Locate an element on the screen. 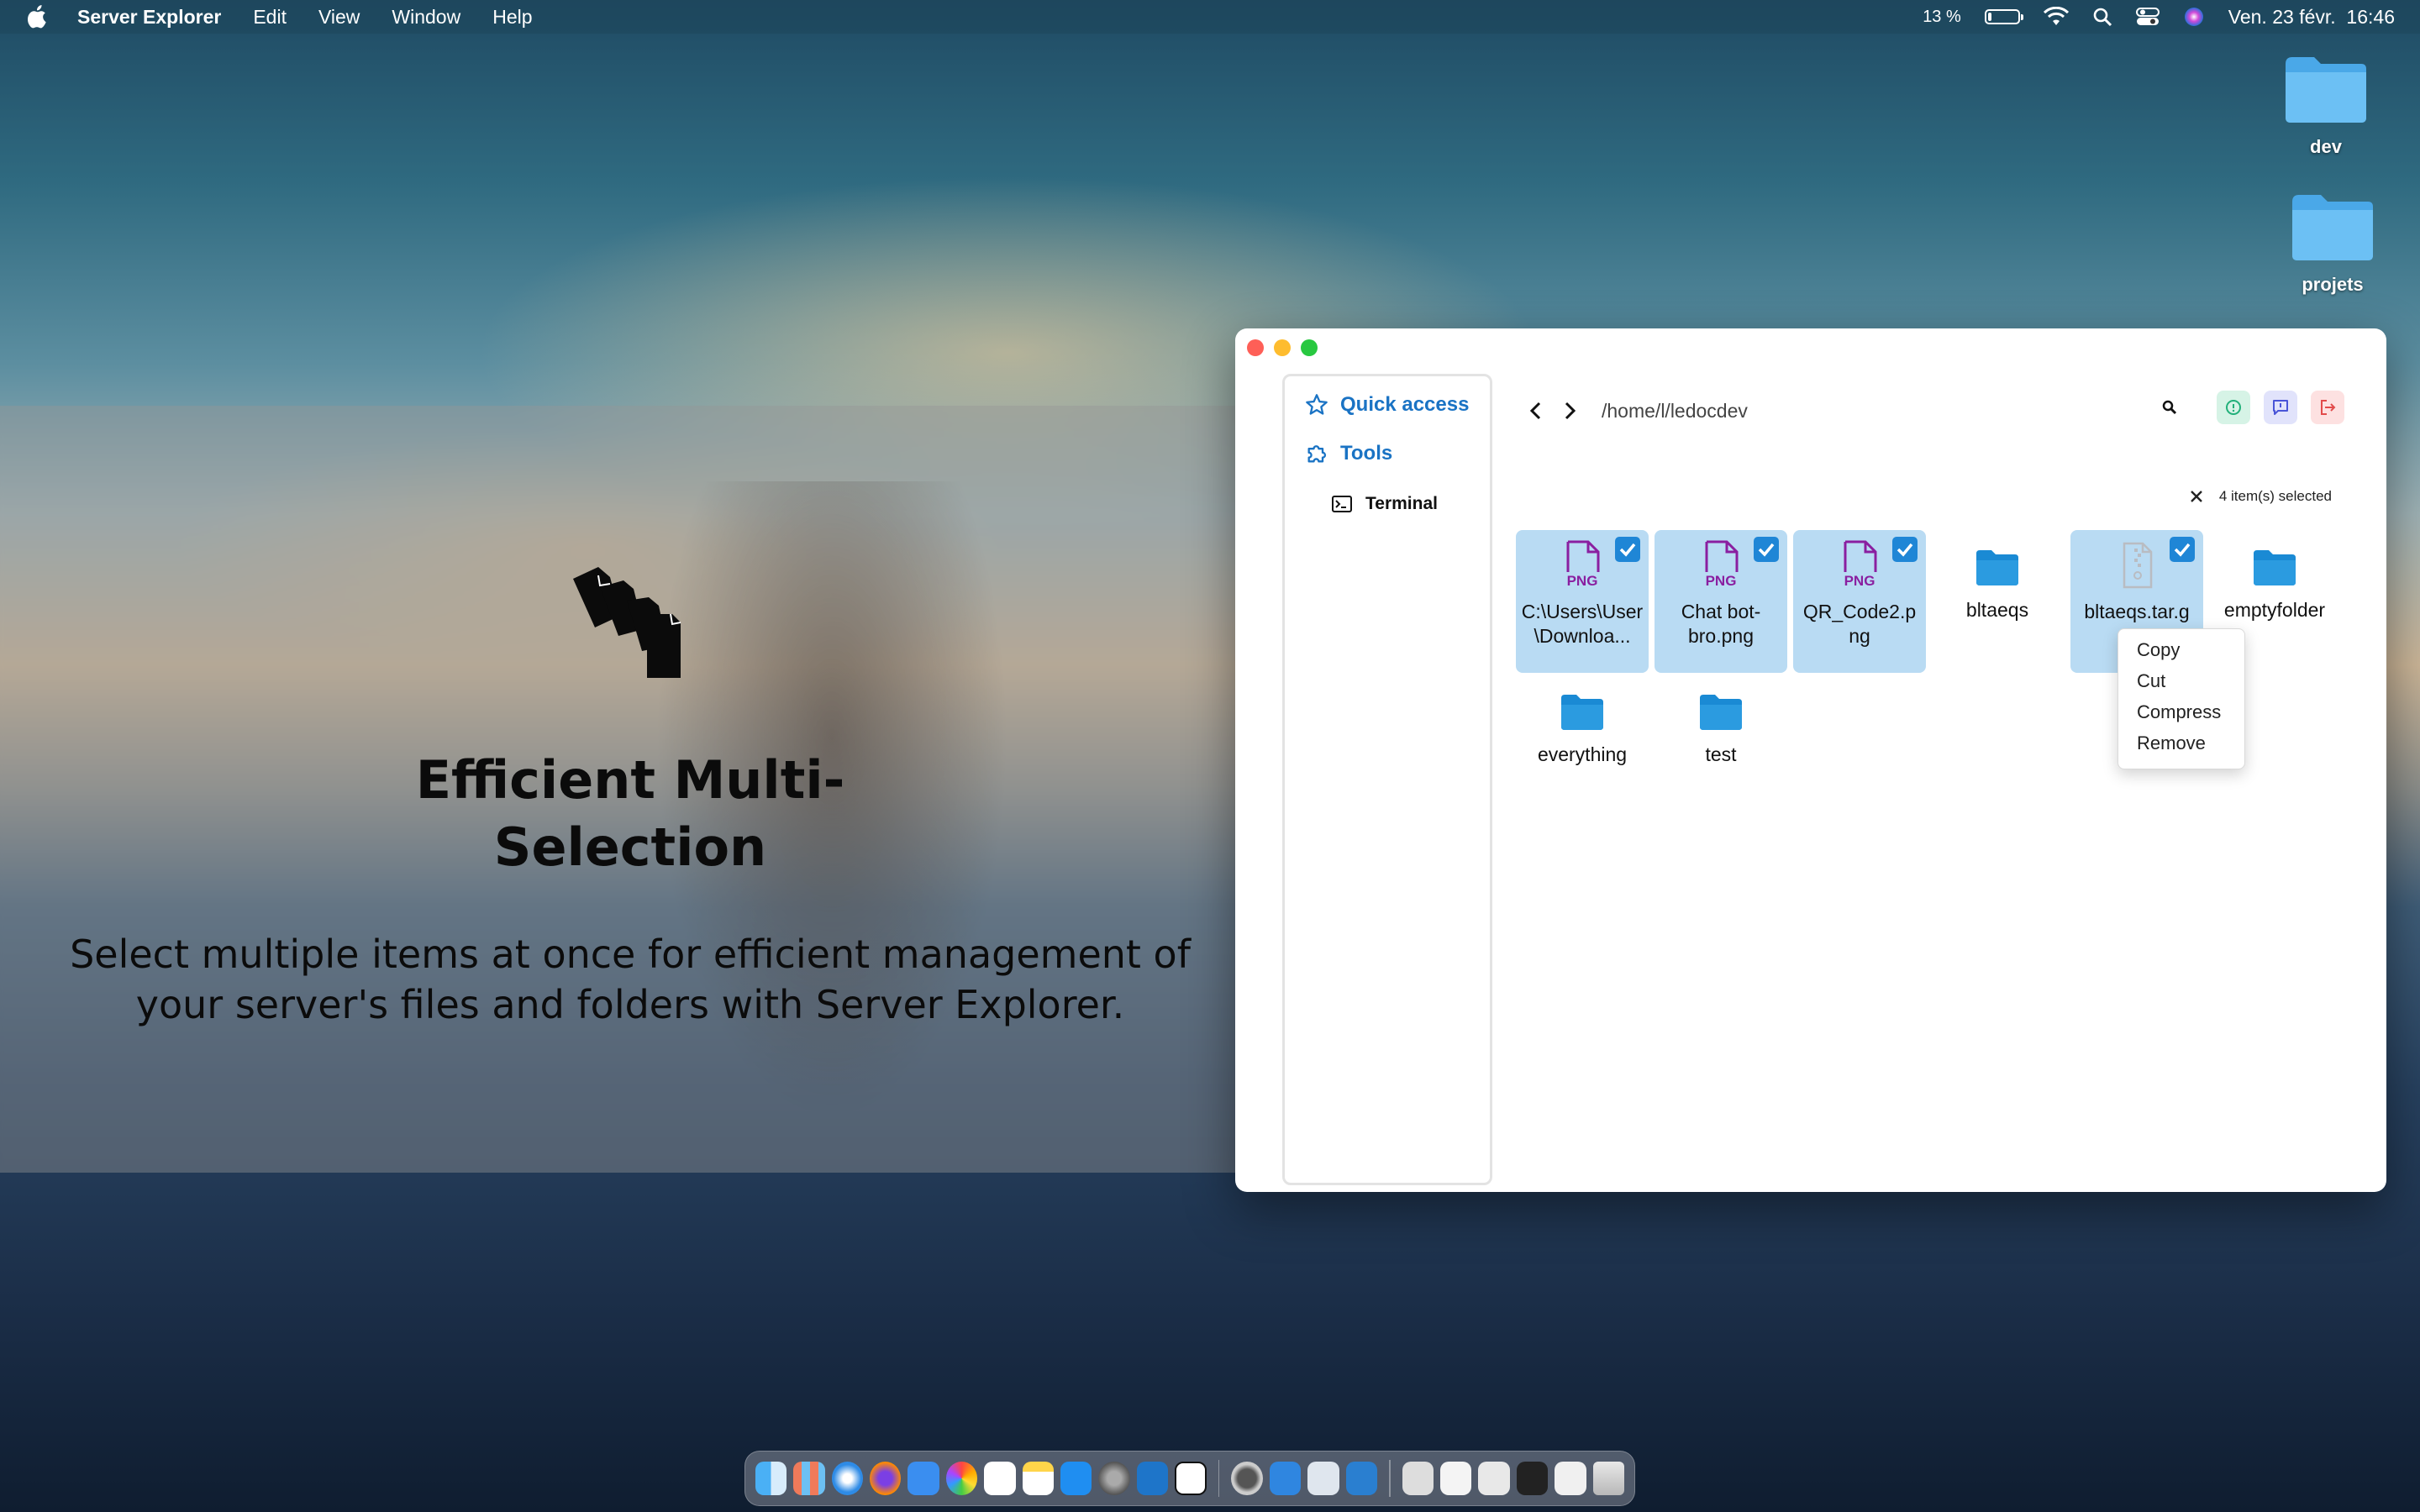 The image size is (2420, 1512). logout-icon is located at coordinates (2329, 407).